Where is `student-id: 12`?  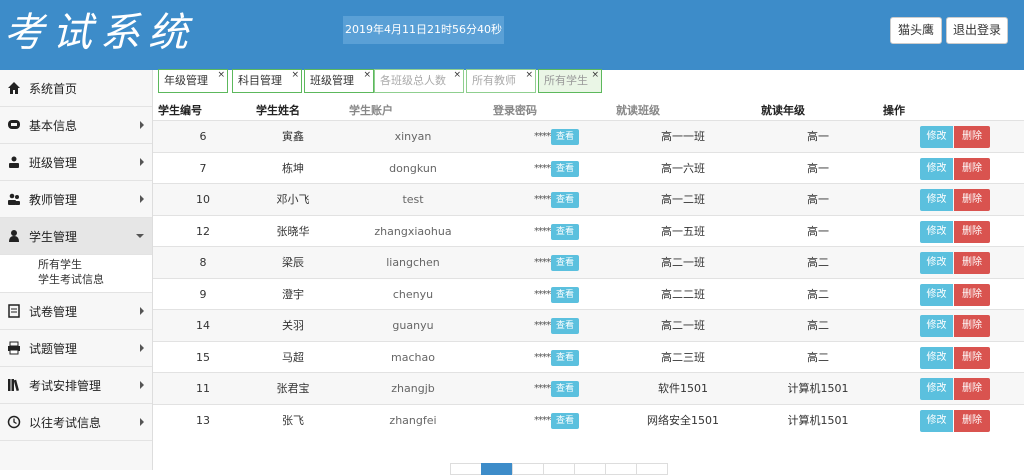
student-id: 12 is located at coordinates (203, 231).